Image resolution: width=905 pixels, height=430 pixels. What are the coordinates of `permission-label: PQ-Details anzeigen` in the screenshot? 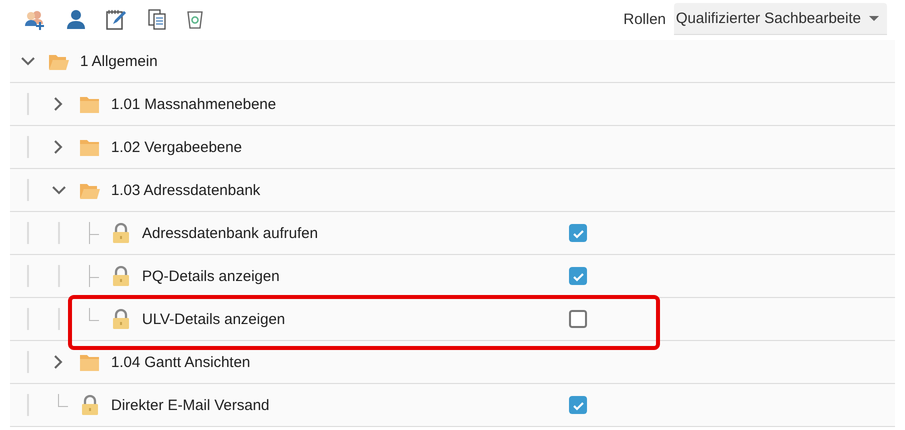 It's located at (211, 276).